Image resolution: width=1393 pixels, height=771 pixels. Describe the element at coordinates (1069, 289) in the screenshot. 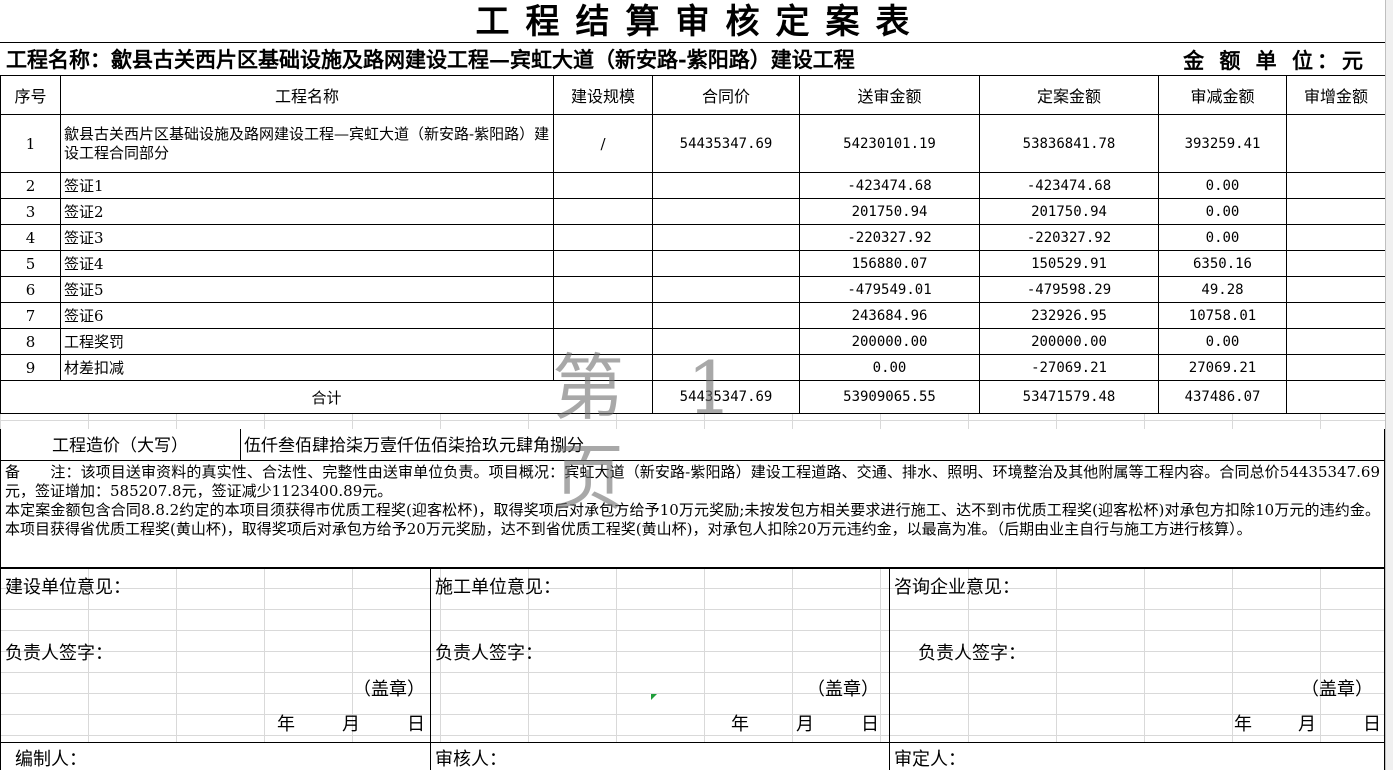

I see `approved-amount-cell: -479598.29` at that location.